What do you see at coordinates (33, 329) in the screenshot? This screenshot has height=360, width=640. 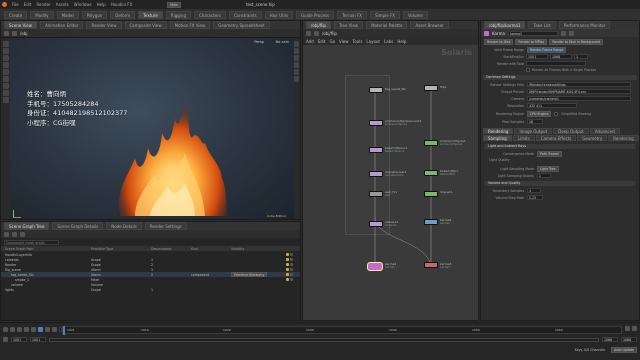 I see `stop-icon` at bounding box center [33, 329].